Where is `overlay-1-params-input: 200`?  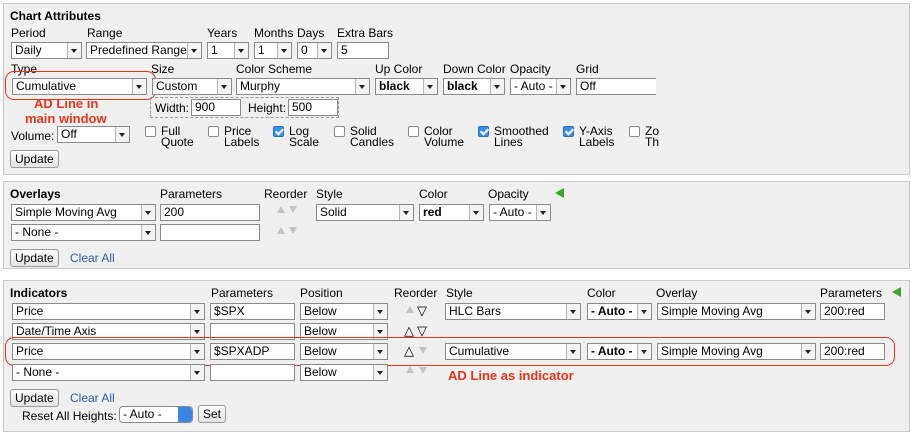 overlay-1-params-input: 200 is located at coordinates (210, 212).